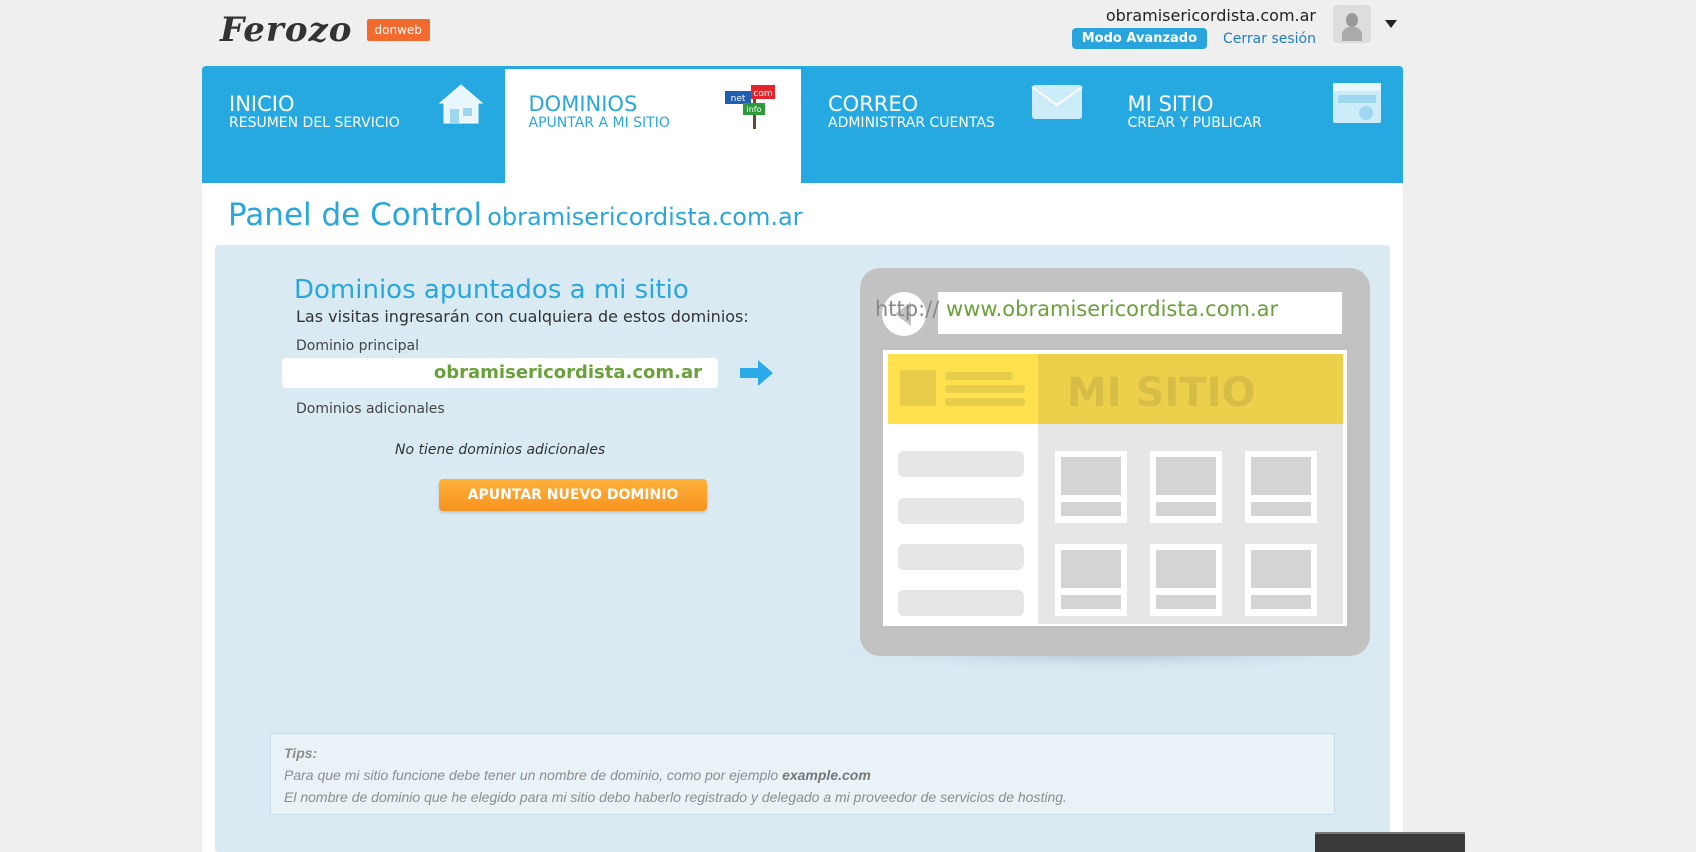 This screenshot has width=1696, height=852. What do you see at coordinates (1357, 103) in the screenshot?
I see `browser-window-icon` at bounding box center [1357, 103].